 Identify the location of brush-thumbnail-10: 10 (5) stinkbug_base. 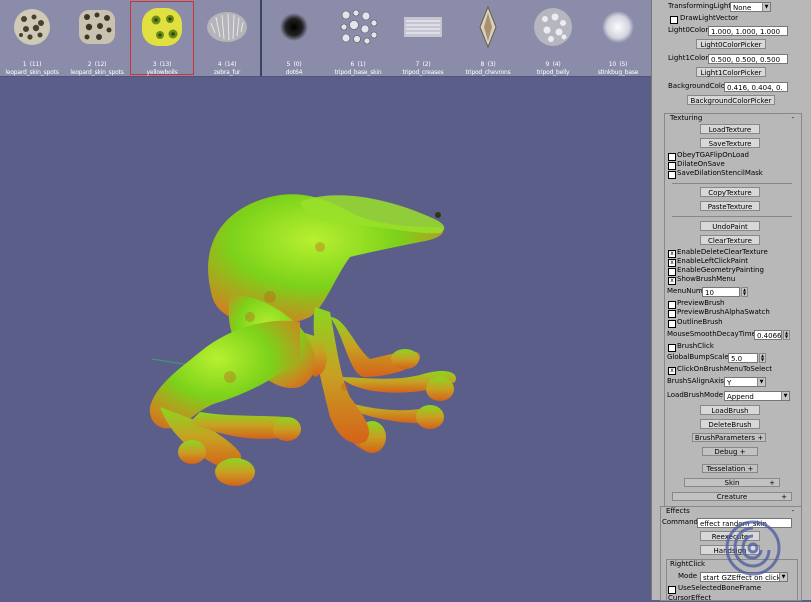
(618, 38).